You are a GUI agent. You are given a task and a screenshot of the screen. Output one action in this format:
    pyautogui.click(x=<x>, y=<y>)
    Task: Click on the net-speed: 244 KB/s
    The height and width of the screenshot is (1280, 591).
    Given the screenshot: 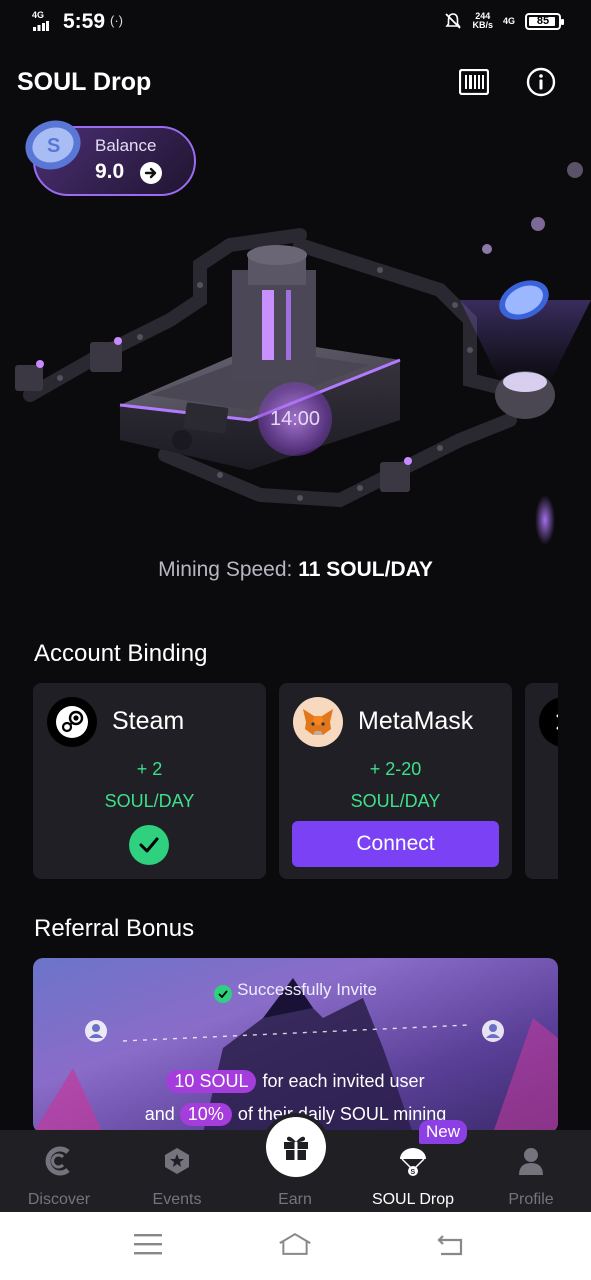 What is the action you would take?
    pyautogui.click(x=482, y=20)
    